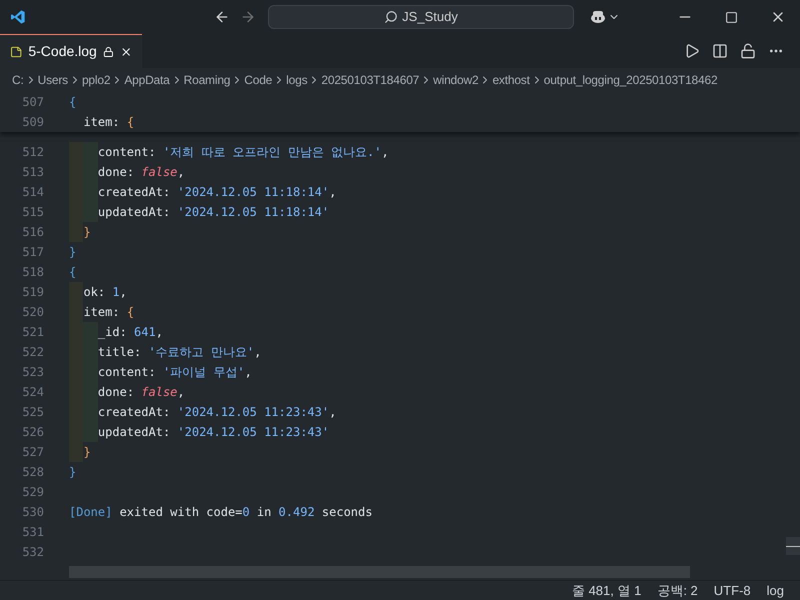 This screenshot has height=600, width=800. I want to click on line-number: 518, so click(32, 272).